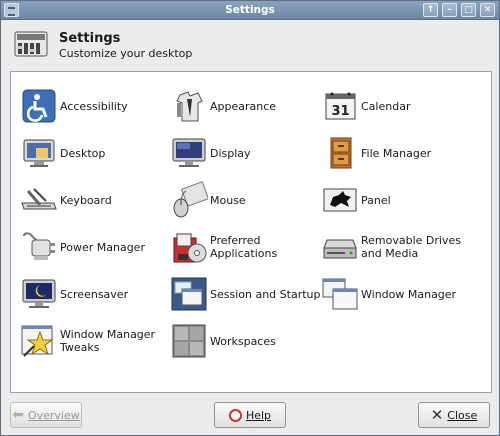 The width and height of the screenshot is (500, 436). I want to click on item-label: Power Manager, so click(102, 247).